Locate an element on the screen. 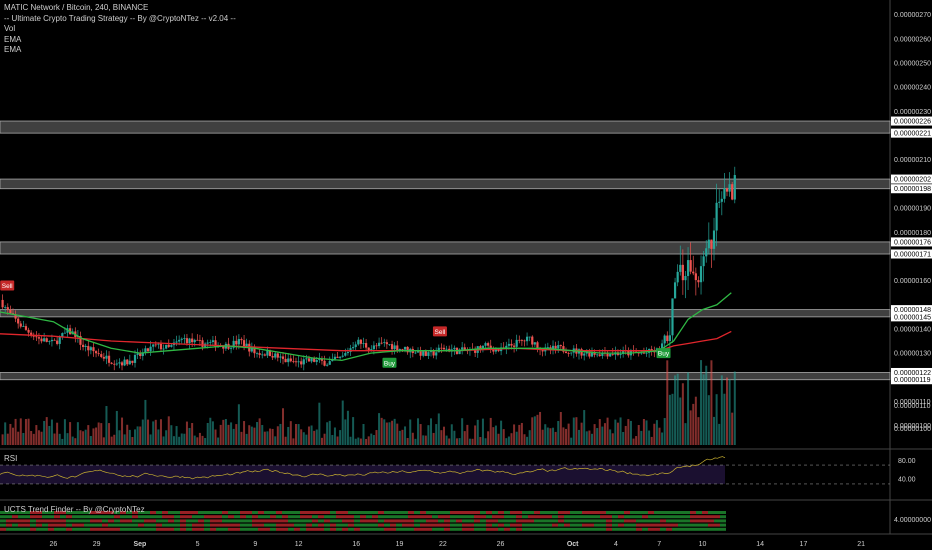  legend-ema-1: EMA is located at coordinates (120, 40).